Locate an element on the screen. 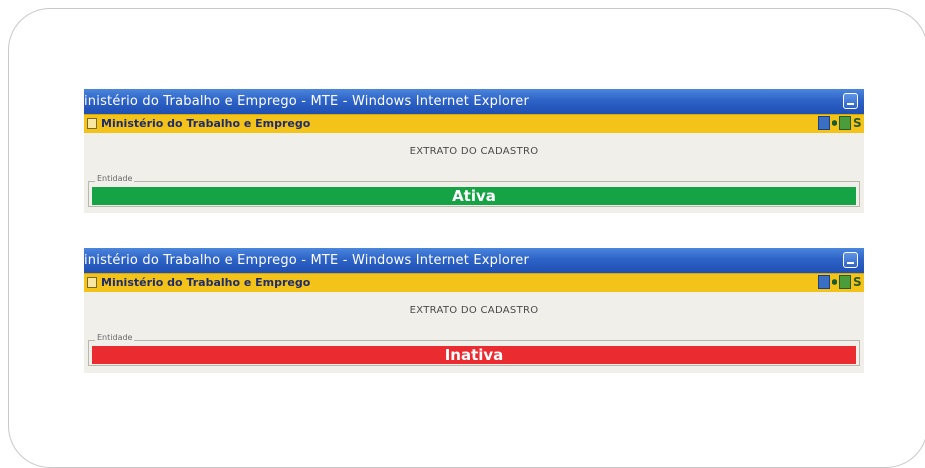 This screenshot has width=925, height=468. page-content: EXTRATO DO CADASTRO Entidade Ativa is located at coordinates (474, 173).